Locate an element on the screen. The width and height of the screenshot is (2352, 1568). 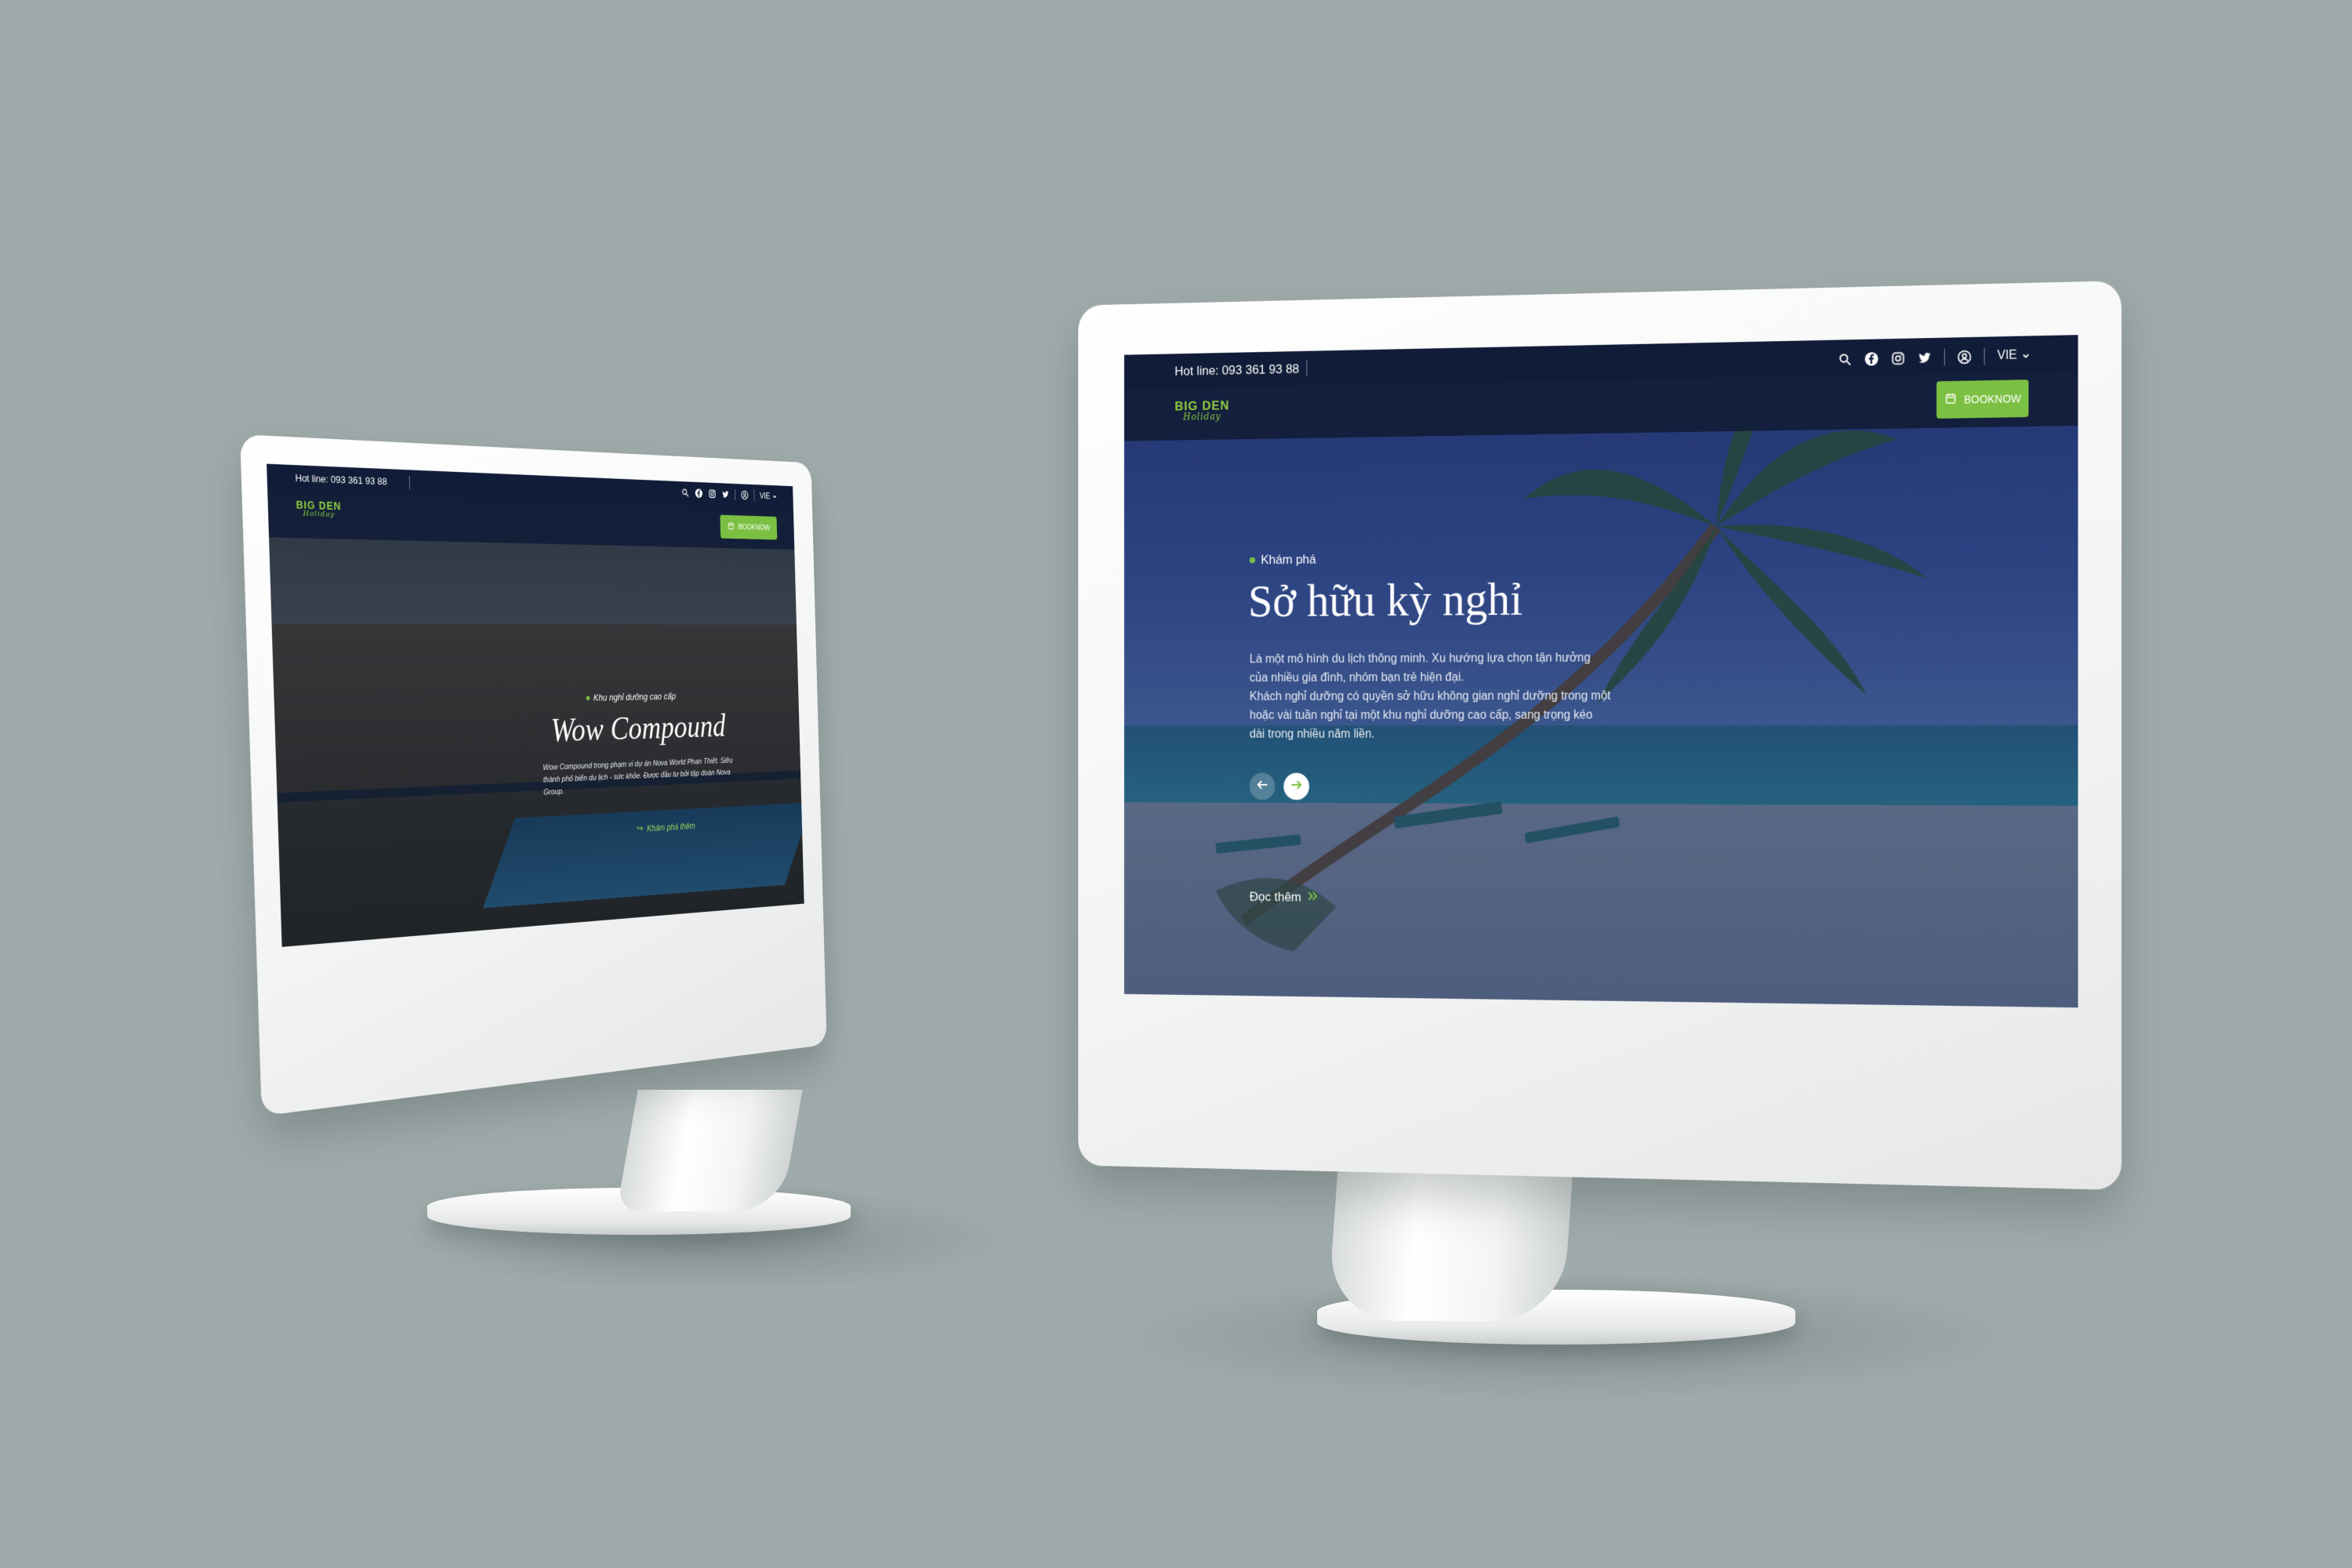
next-slide-button is located at coordinates (1296, 786).